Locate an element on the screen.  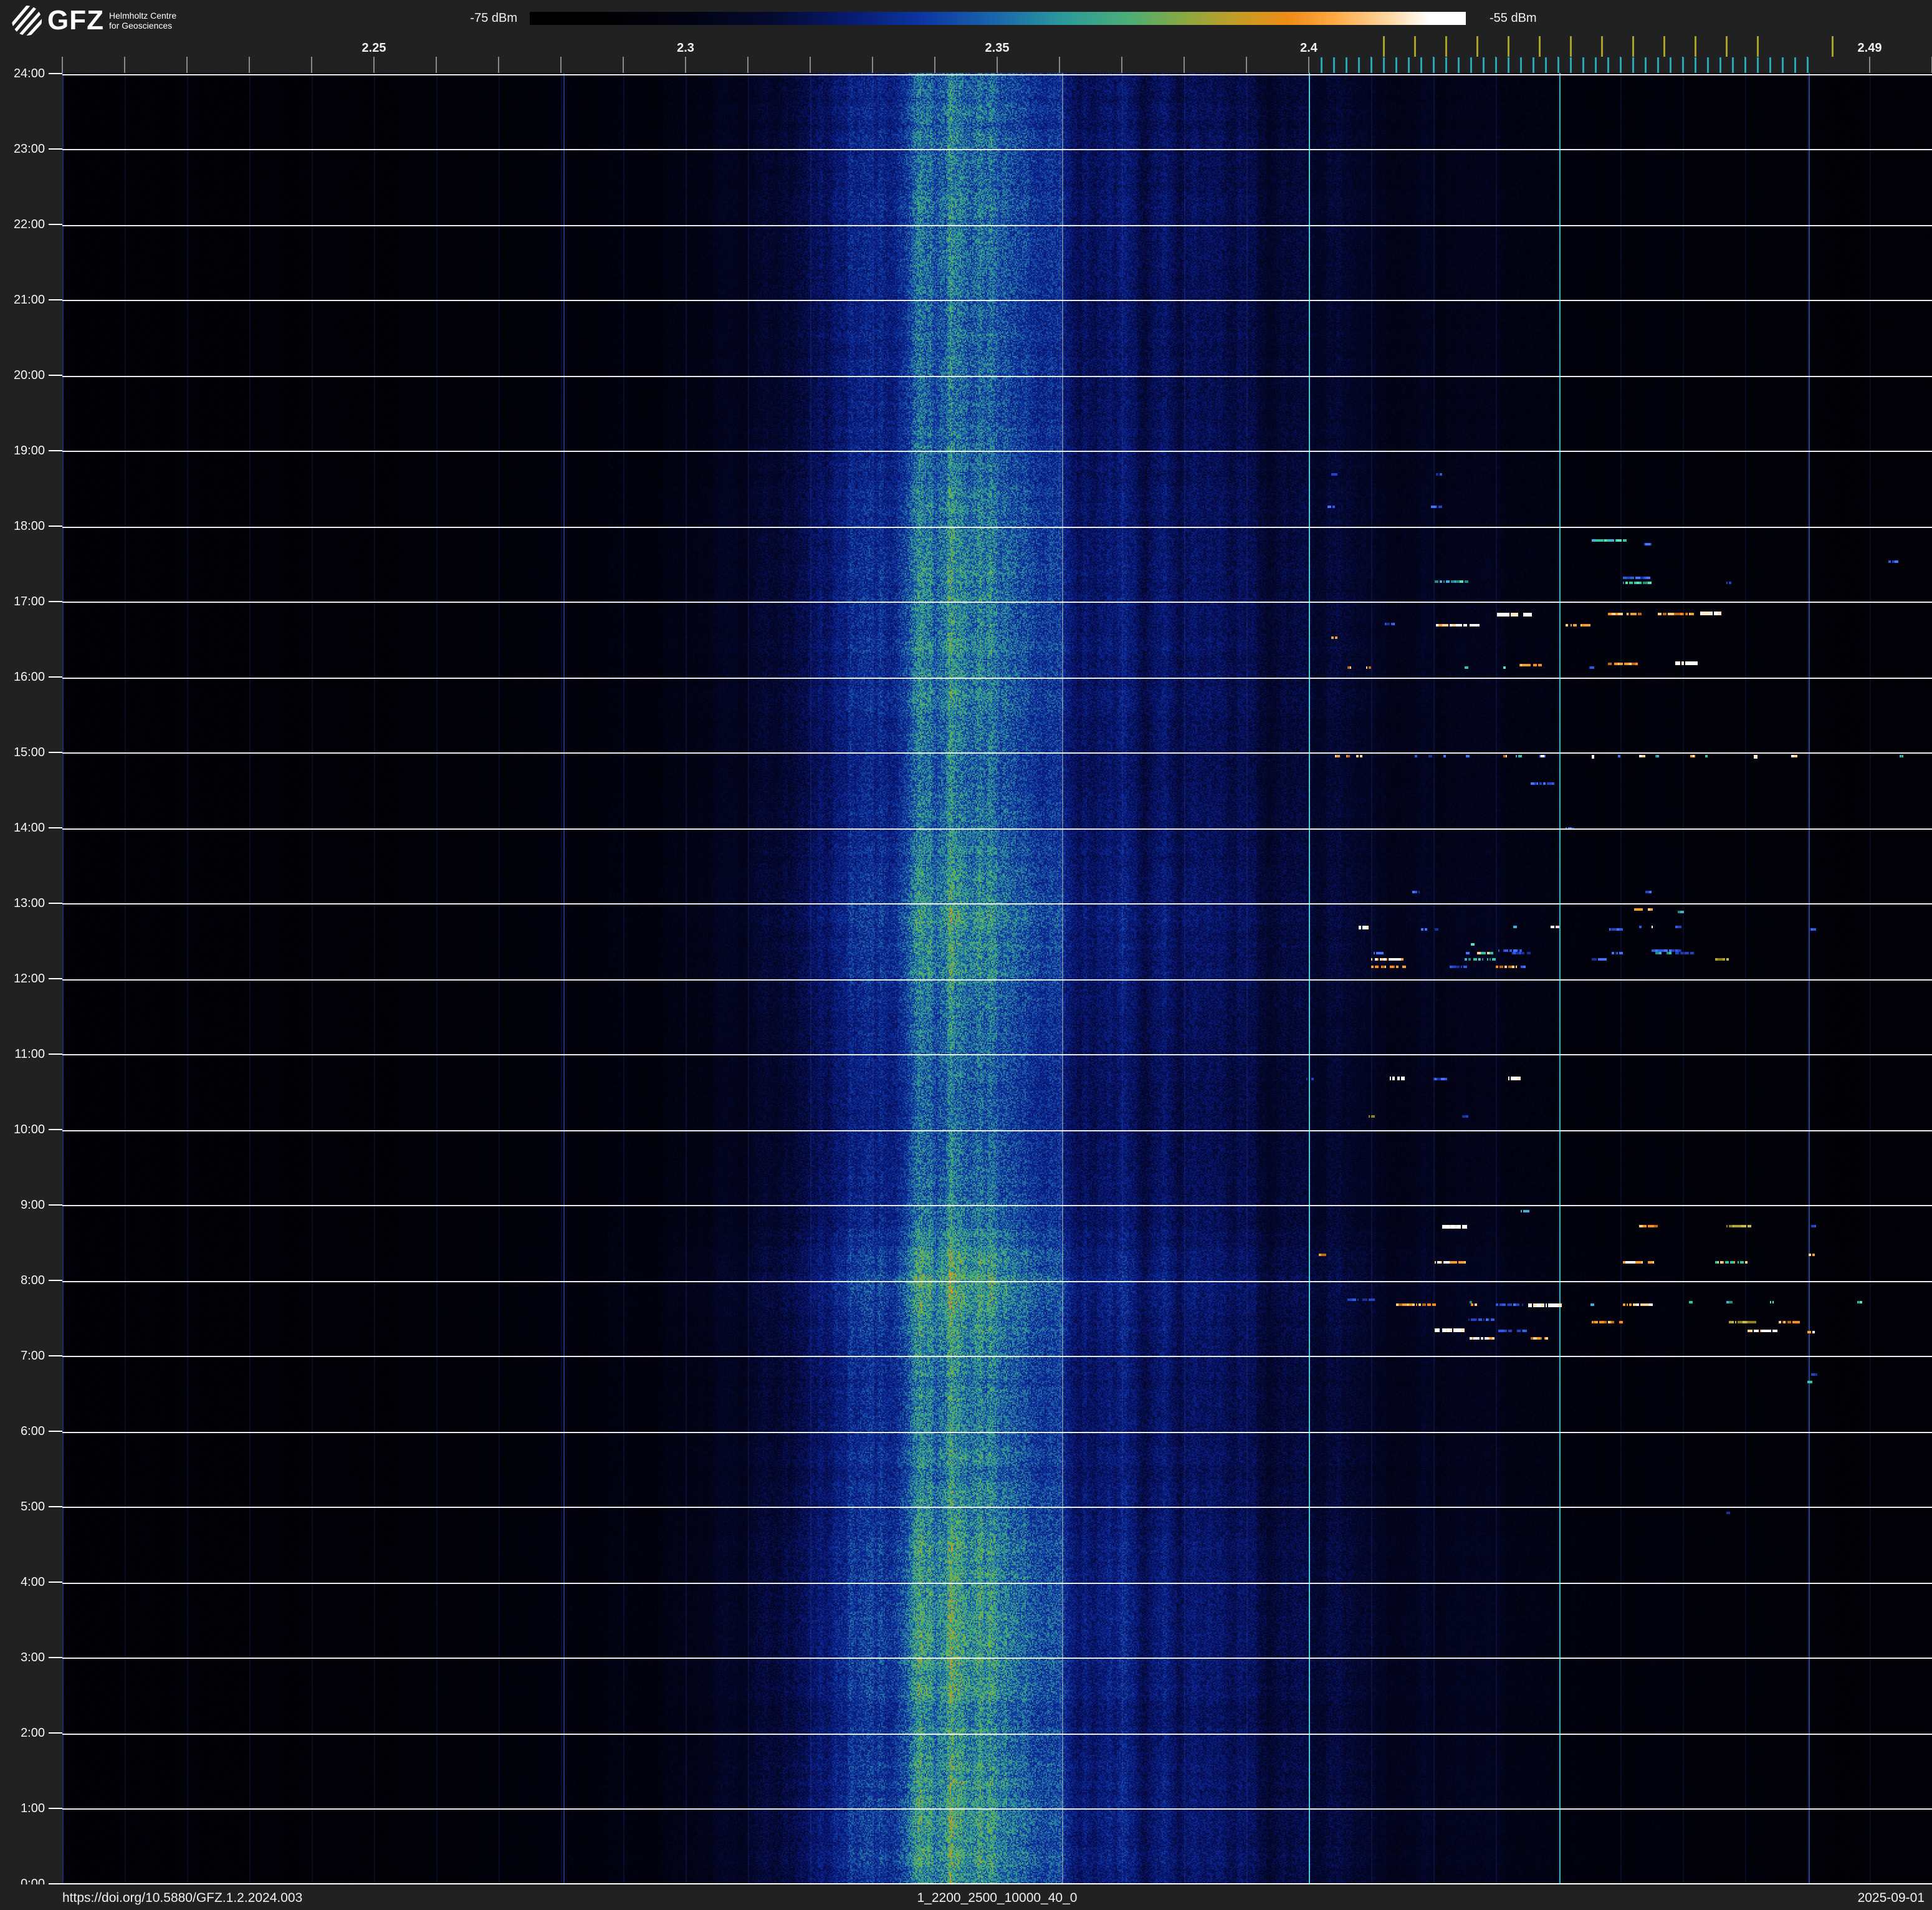
time-label: 4:00 is located at coordinates (33, 1582).